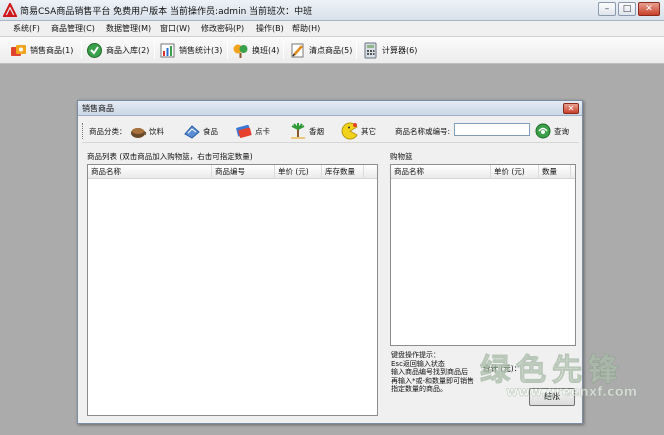  What do you see at coordinates (240, 51) in the screenshot?
I see `shift-icon` at bounding box center [240, 51].